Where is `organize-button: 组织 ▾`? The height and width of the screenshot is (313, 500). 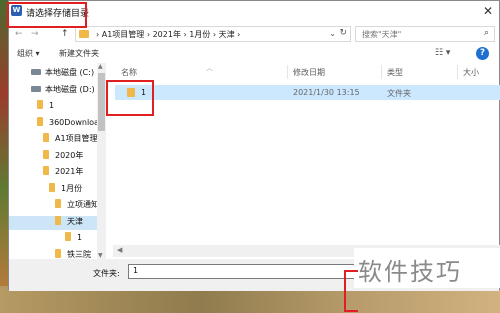 organize-button: 组织 ▾ is located at coordinates (28, 53).